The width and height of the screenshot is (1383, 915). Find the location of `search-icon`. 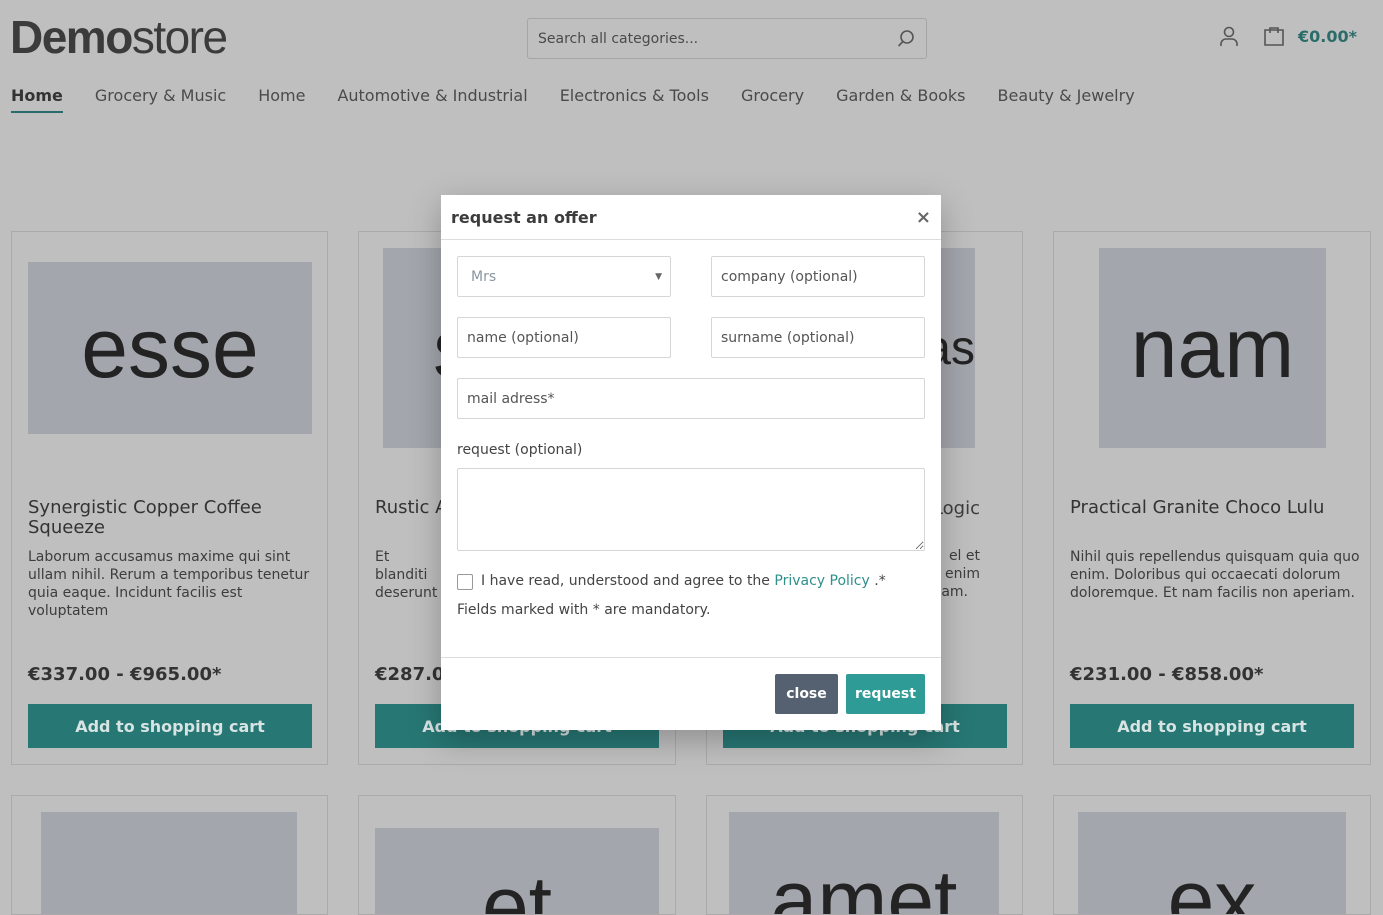

search-icon is located at coordinates (906, 39).